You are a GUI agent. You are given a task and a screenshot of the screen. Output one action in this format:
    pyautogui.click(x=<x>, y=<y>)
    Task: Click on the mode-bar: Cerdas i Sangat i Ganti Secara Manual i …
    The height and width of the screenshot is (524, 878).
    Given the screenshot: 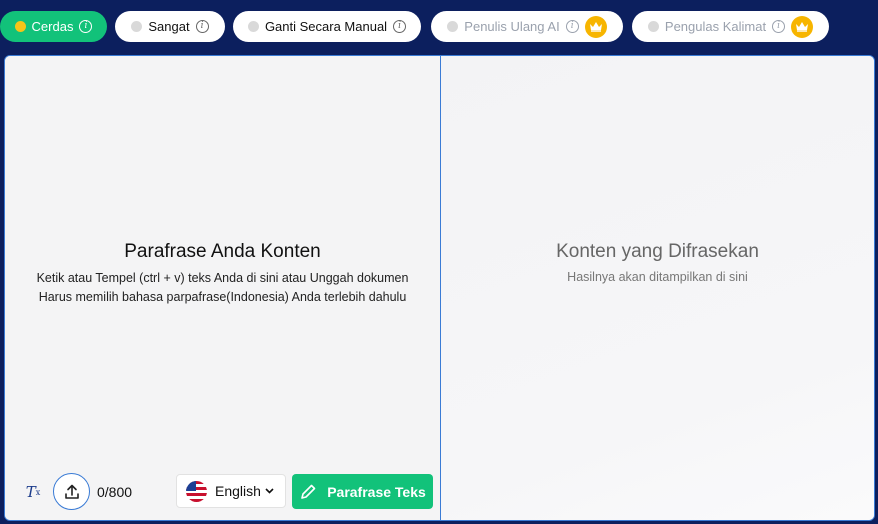 What is the action you would take?
    pyautogui.click(x=439, y=27)
    